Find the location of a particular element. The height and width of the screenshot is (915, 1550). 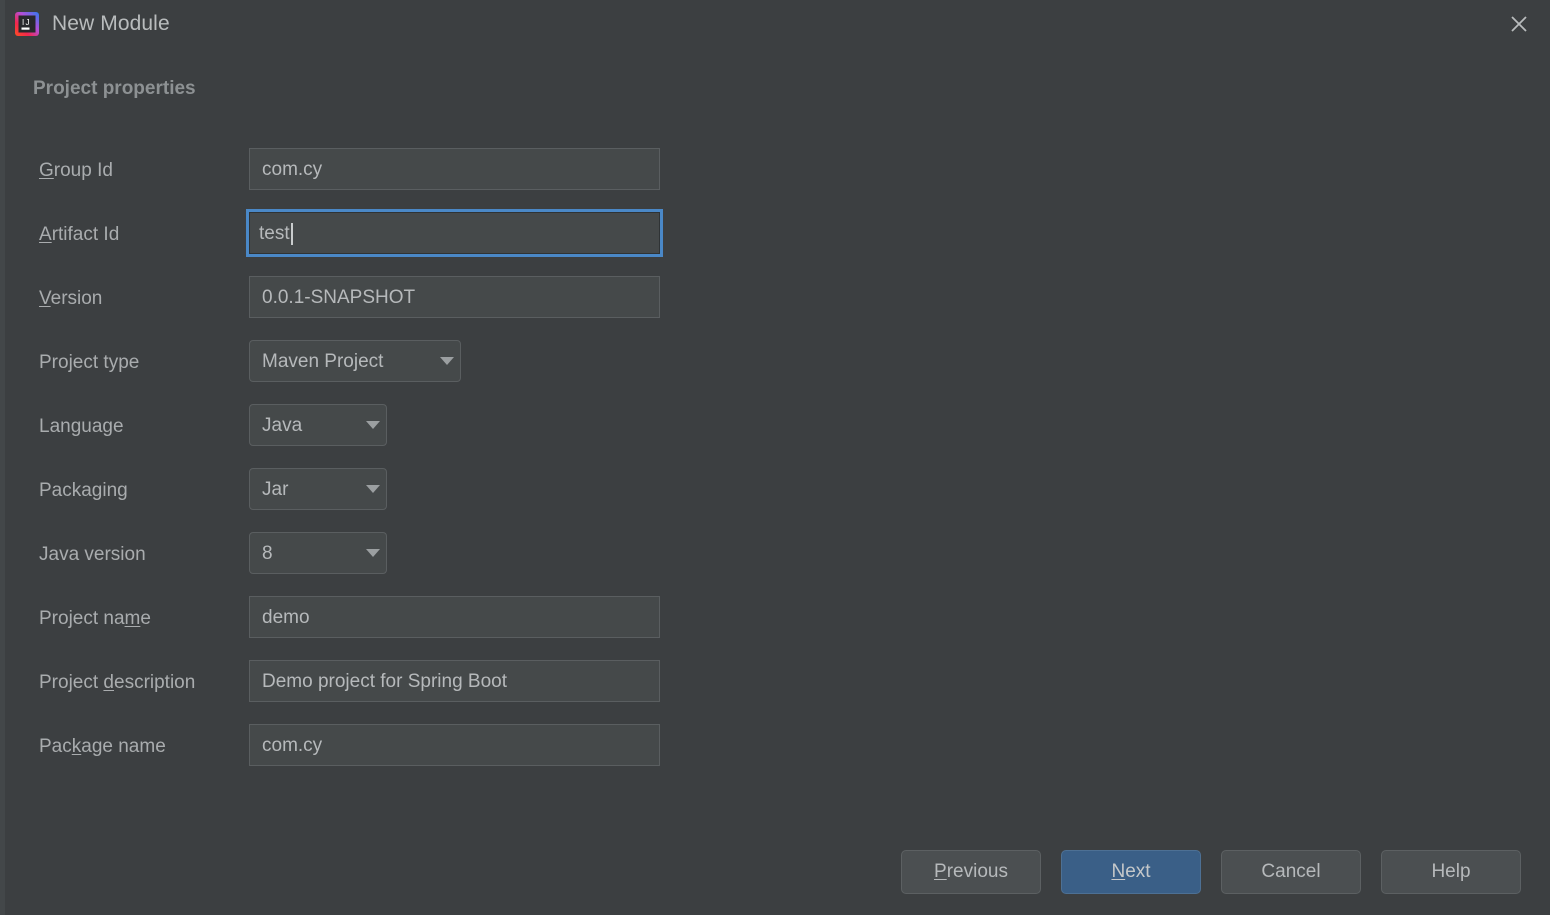

language-selected-value: Java is located at coordinates (282, 425).